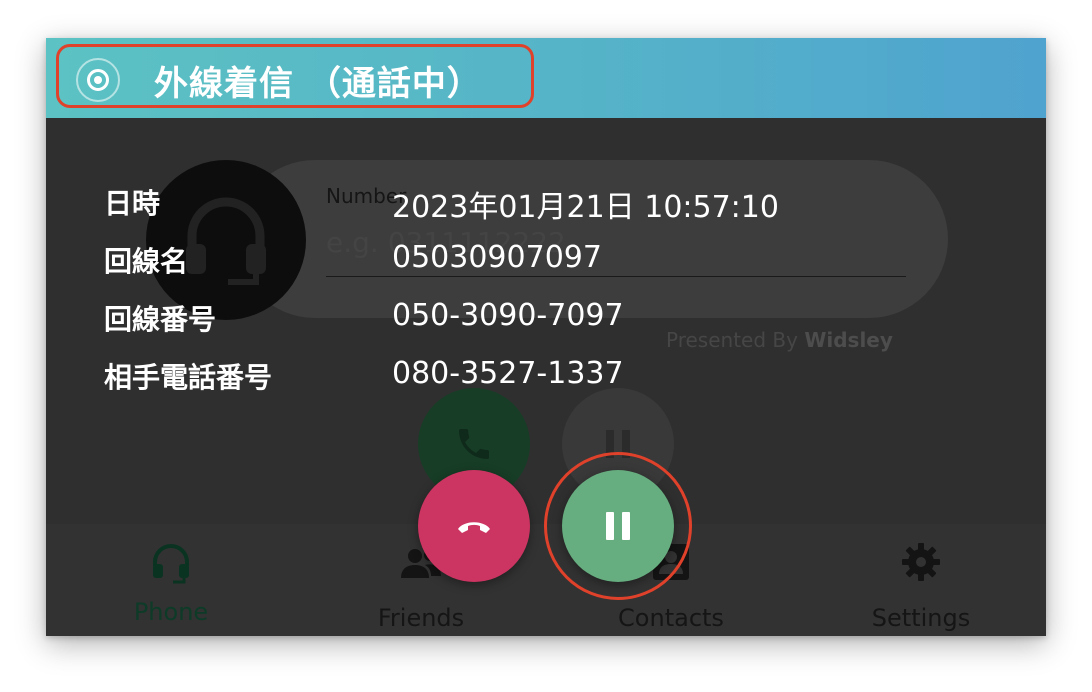  Describe the element at coordinates (188, 377) in the screenshot. I see `info-label: 相手電話番号` at that location.